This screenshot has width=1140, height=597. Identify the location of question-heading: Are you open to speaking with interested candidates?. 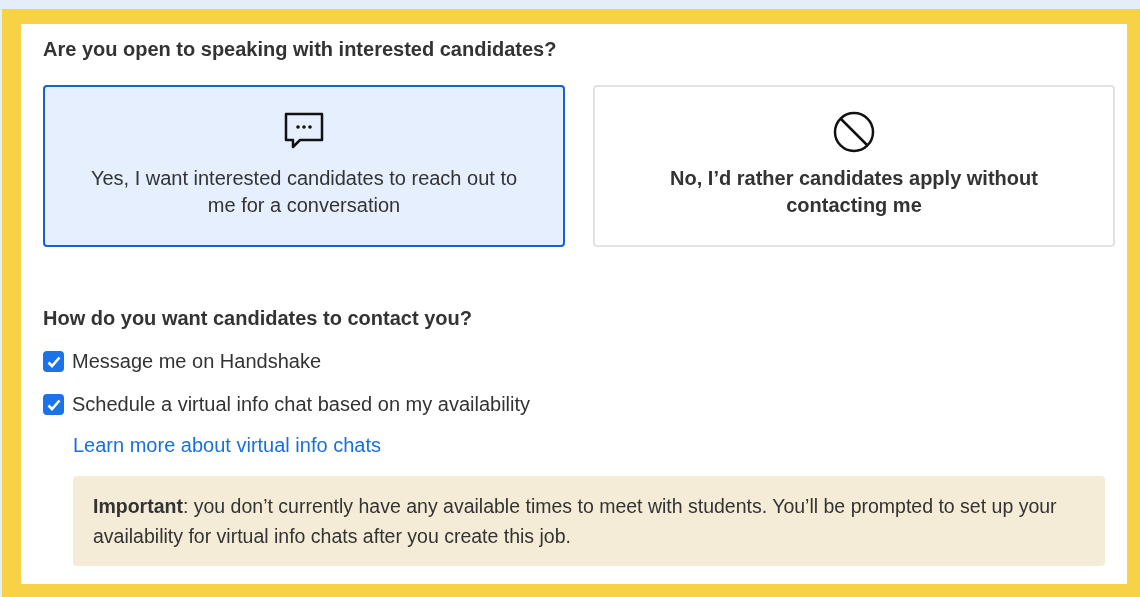
(300, 49).